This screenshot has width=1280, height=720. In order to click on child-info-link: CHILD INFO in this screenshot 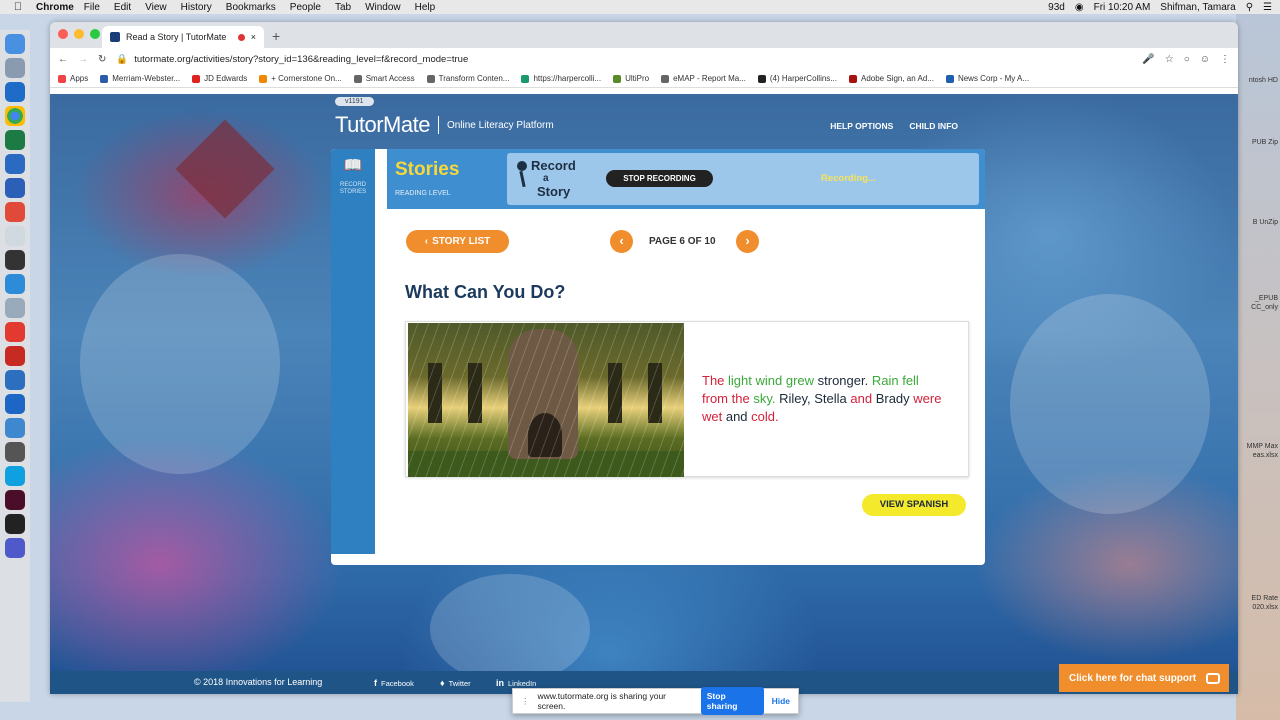, I will do `click(933, 126)`.